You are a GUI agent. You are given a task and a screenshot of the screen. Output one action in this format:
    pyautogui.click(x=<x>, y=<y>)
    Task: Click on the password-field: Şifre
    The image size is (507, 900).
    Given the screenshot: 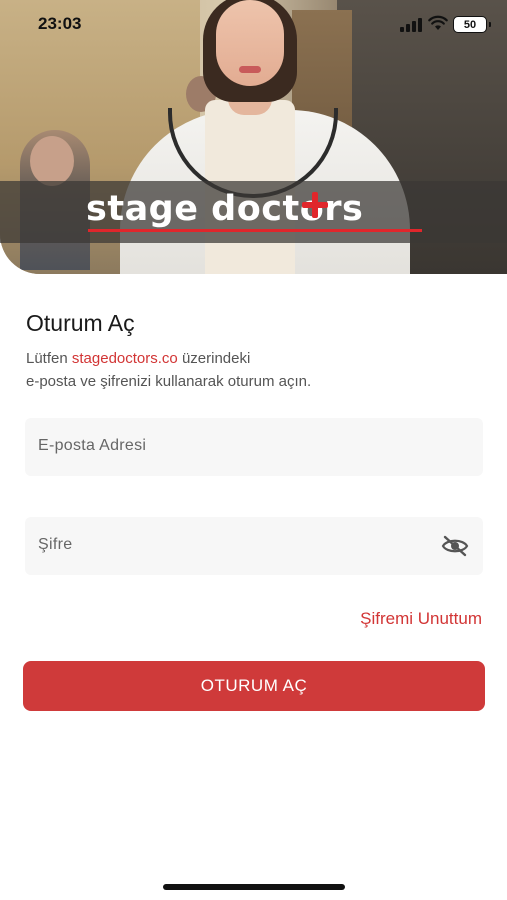 What is the action you would take?
    pyautogui.click(x=254, y=546)
    